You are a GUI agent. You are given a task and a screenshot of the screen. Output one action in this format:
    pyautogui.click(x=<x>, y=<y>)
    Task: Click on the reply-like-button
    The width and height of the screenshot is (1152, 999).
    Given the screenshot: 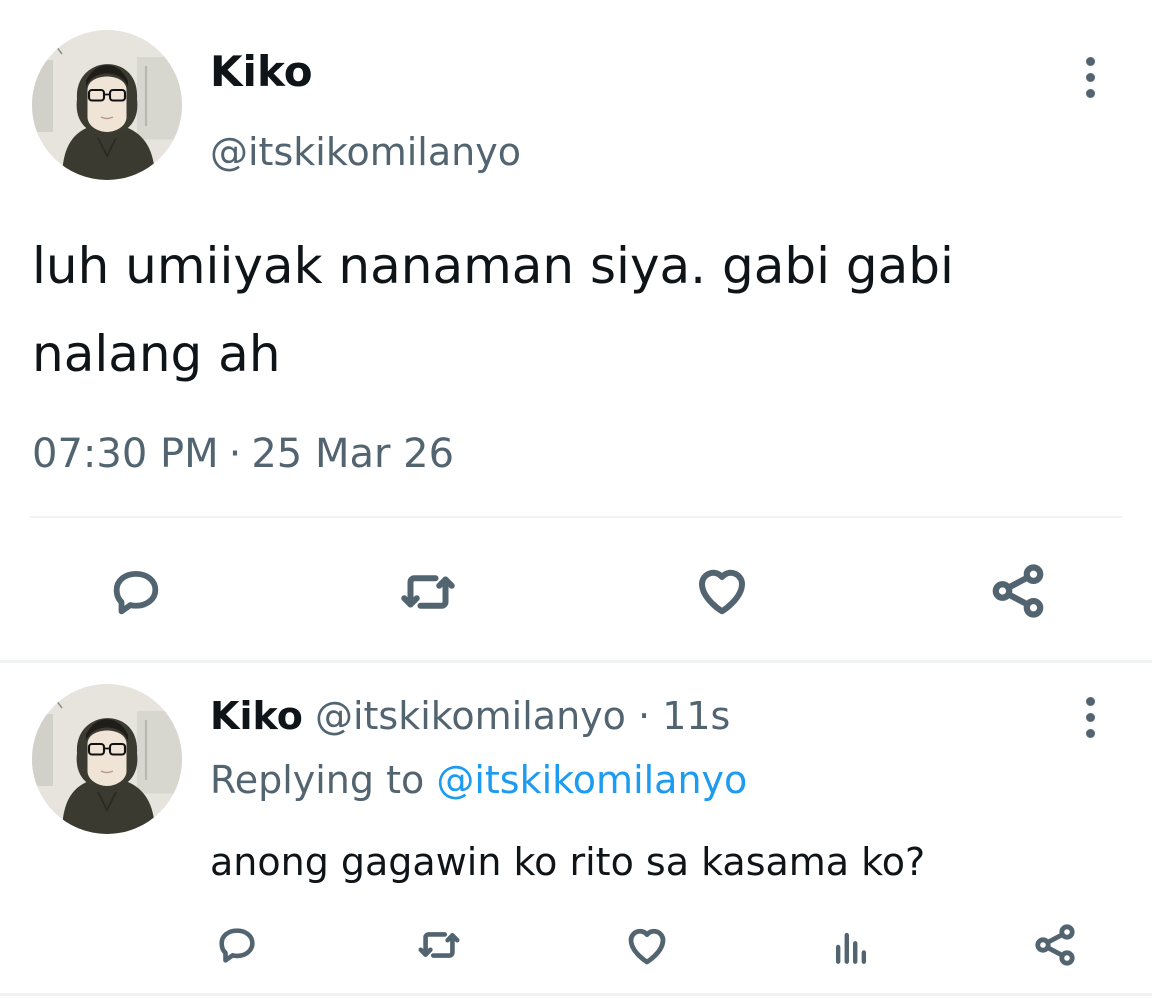 What is the action you would take?
    pyautogui.click(x=647, y=945)
    